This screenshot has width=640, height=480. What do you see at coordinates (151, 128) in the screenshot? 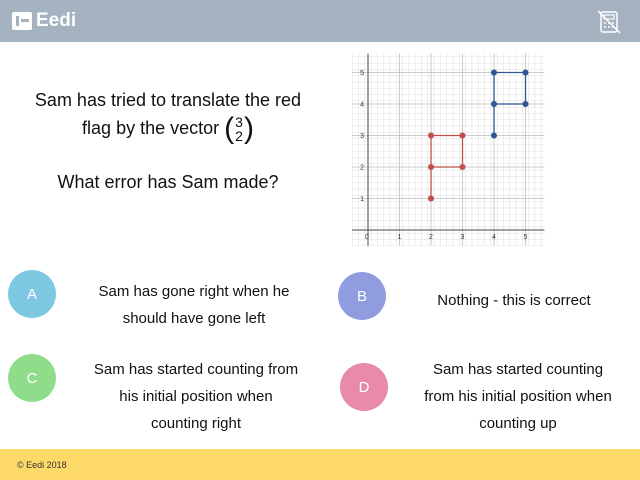
I see `question-line-2-text: flag by the vector` at bounding box center [151, 128].